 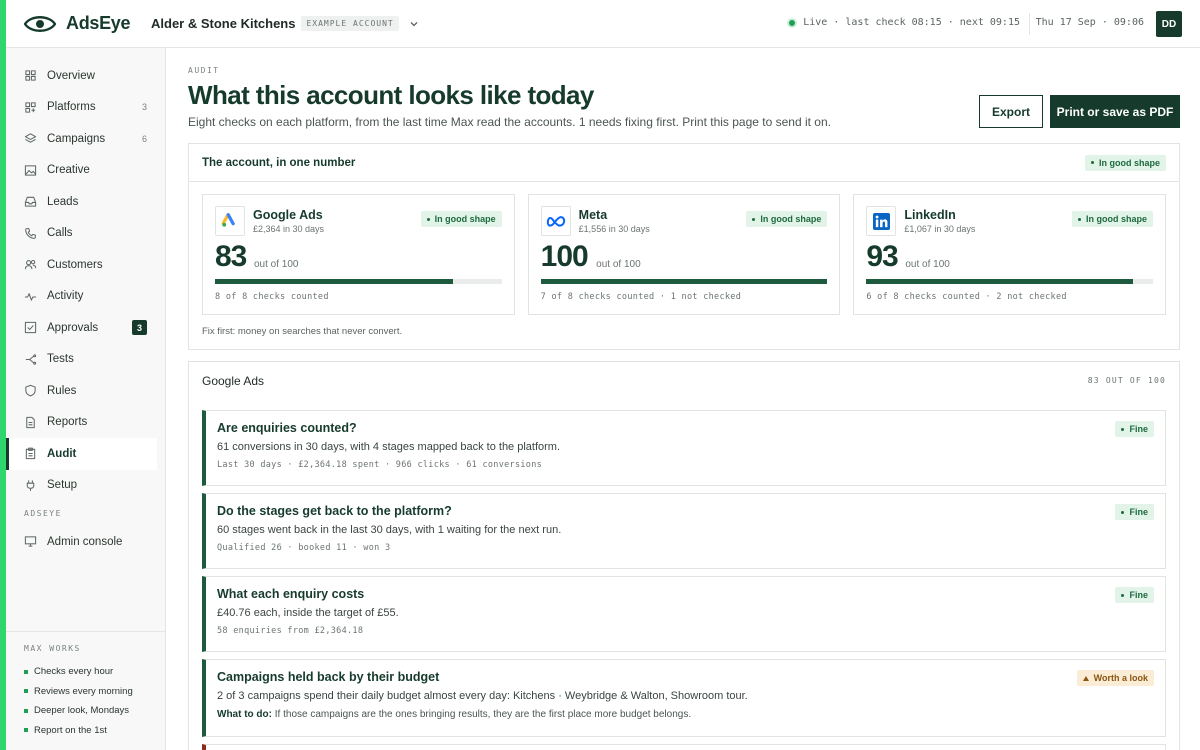 What do you see at coordinates (30, 485) in the screenshot?
I see `plug-icon` at bounding box center [30, 485].